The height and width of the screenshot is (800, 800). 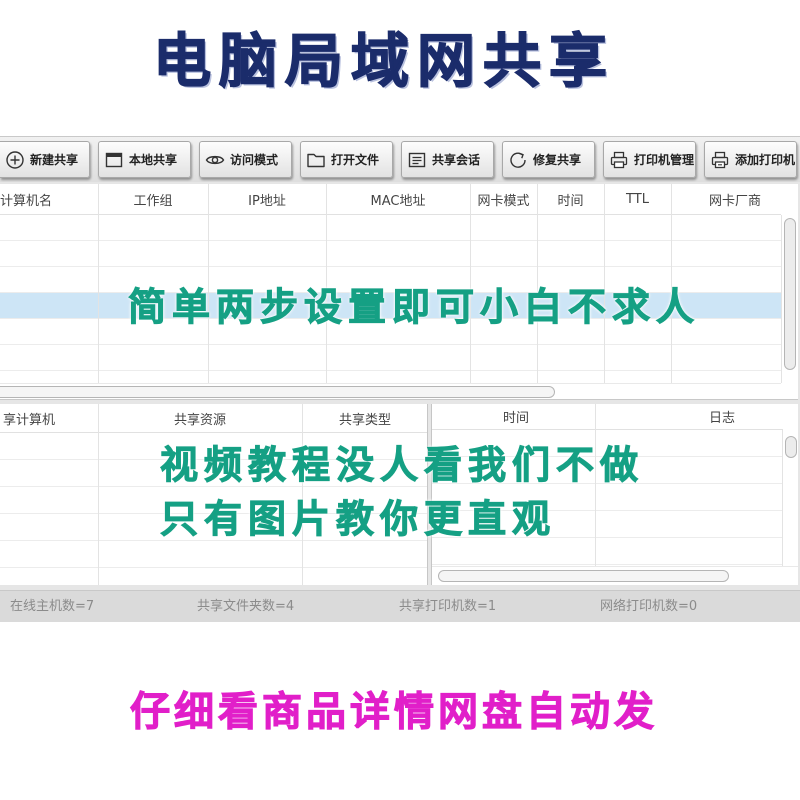 What do you see at coordinates (384, 61) in the screenshot?
I see `page-title: 电脑局域网共享` at bounding box center [384, 61].